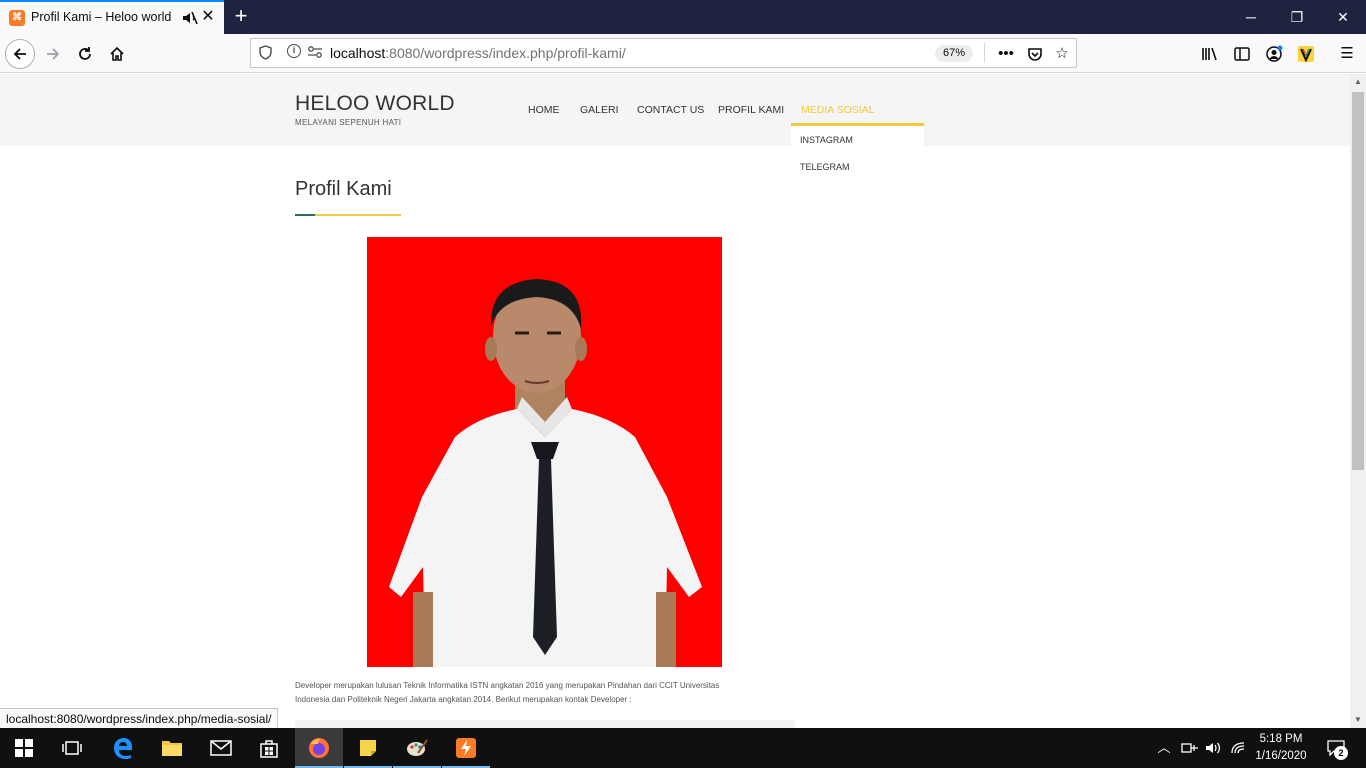 This screenshot has height=768, width=1366. What do you see at coordinates (1343, 17) in the screenshot?
I see `close-window-button: ✕` at bounding box center [1343, 17].